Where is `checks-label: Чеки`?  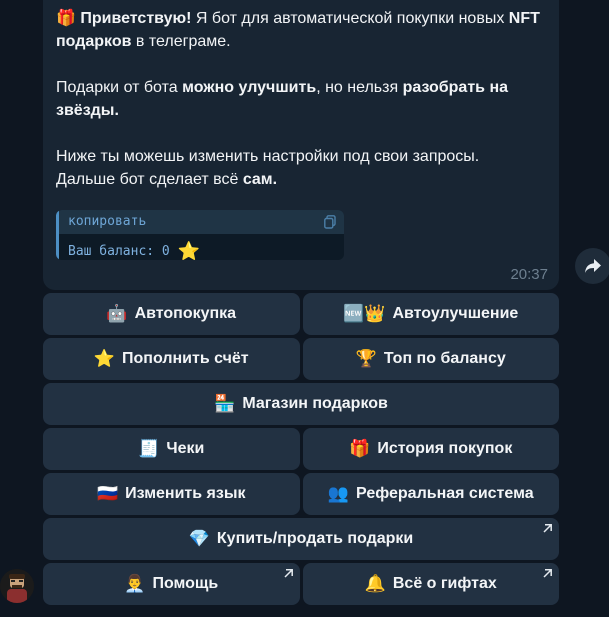 checks-label: Чеки is located at coordinates (185, 448).